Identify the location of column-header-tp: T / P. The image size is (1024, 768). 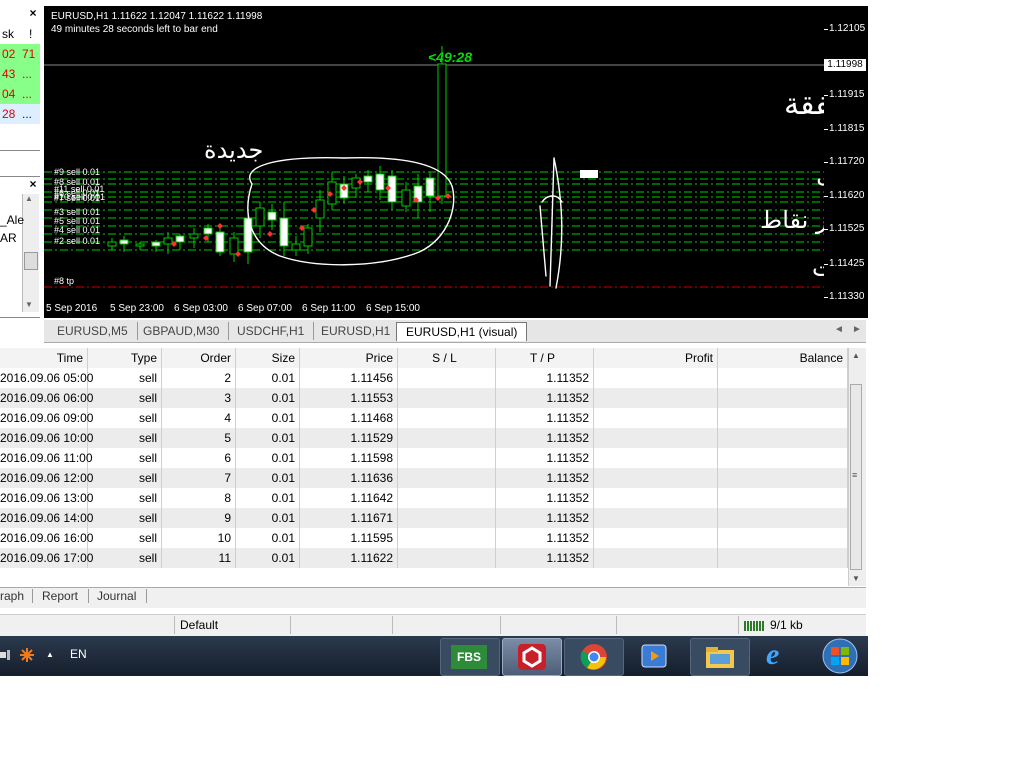
(545, 358).